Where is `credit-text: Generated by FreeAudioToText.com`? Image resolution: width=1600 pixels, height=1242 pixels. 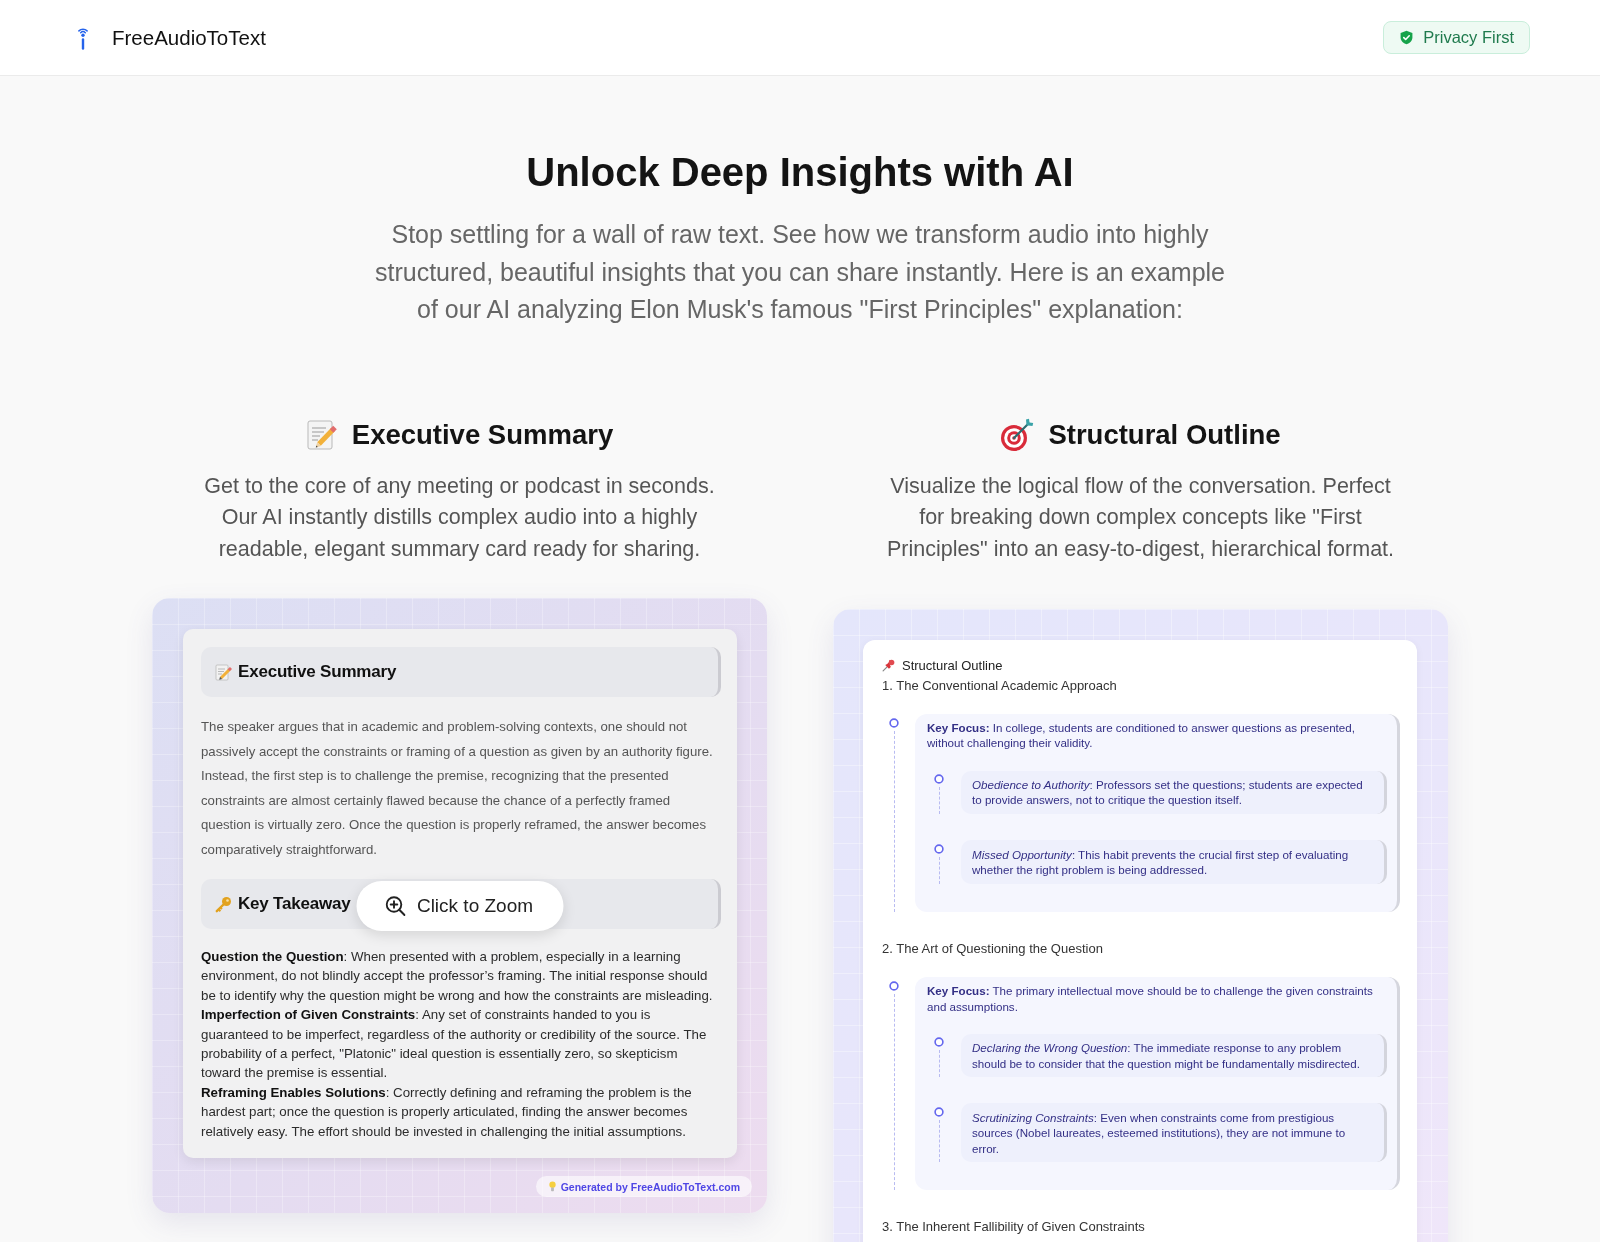 credit-text: Generated by FreeAudioToText.com is located at coordinates (650, 1186).